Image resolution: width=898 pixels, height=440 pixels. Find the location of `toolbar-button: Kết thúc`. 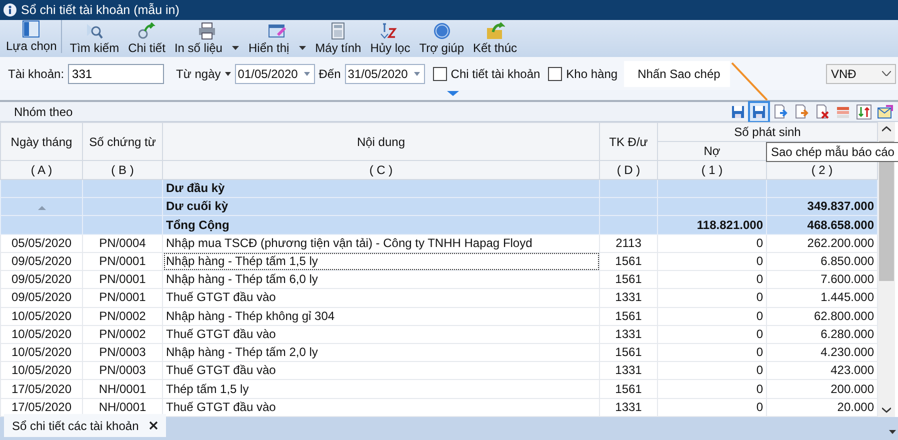

toolbar-button: Kết thúc is located at coordinates (495, 39).